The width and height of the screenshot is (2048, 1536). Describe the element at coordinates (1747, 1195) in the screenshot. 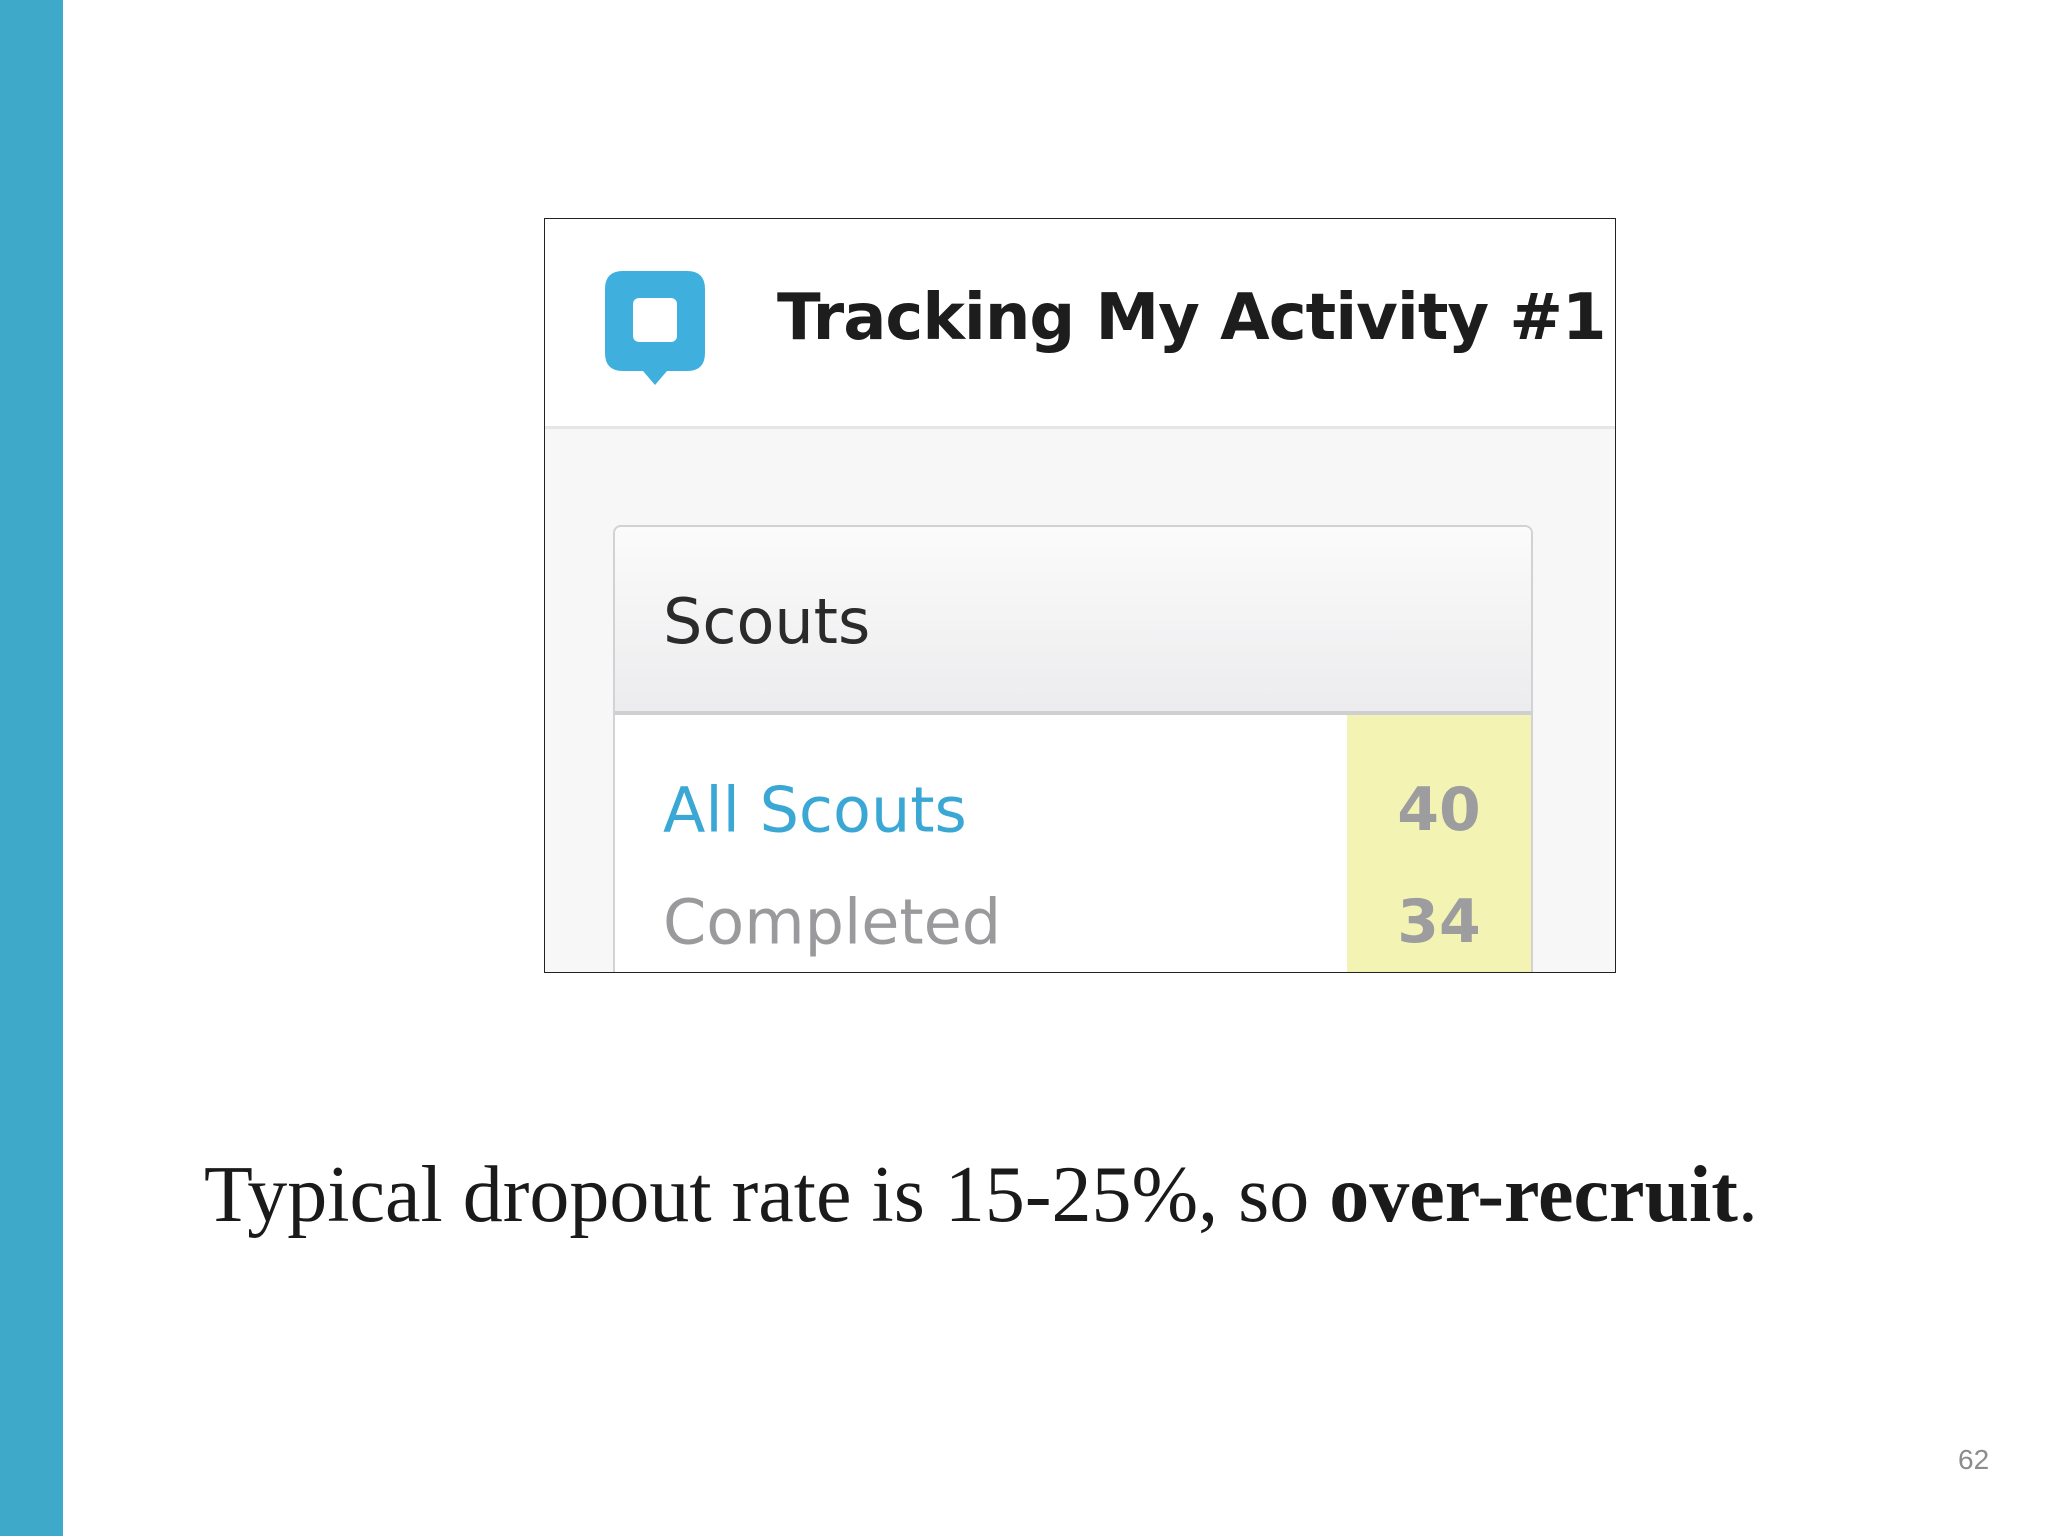

I see `caption-period: .` at that location.